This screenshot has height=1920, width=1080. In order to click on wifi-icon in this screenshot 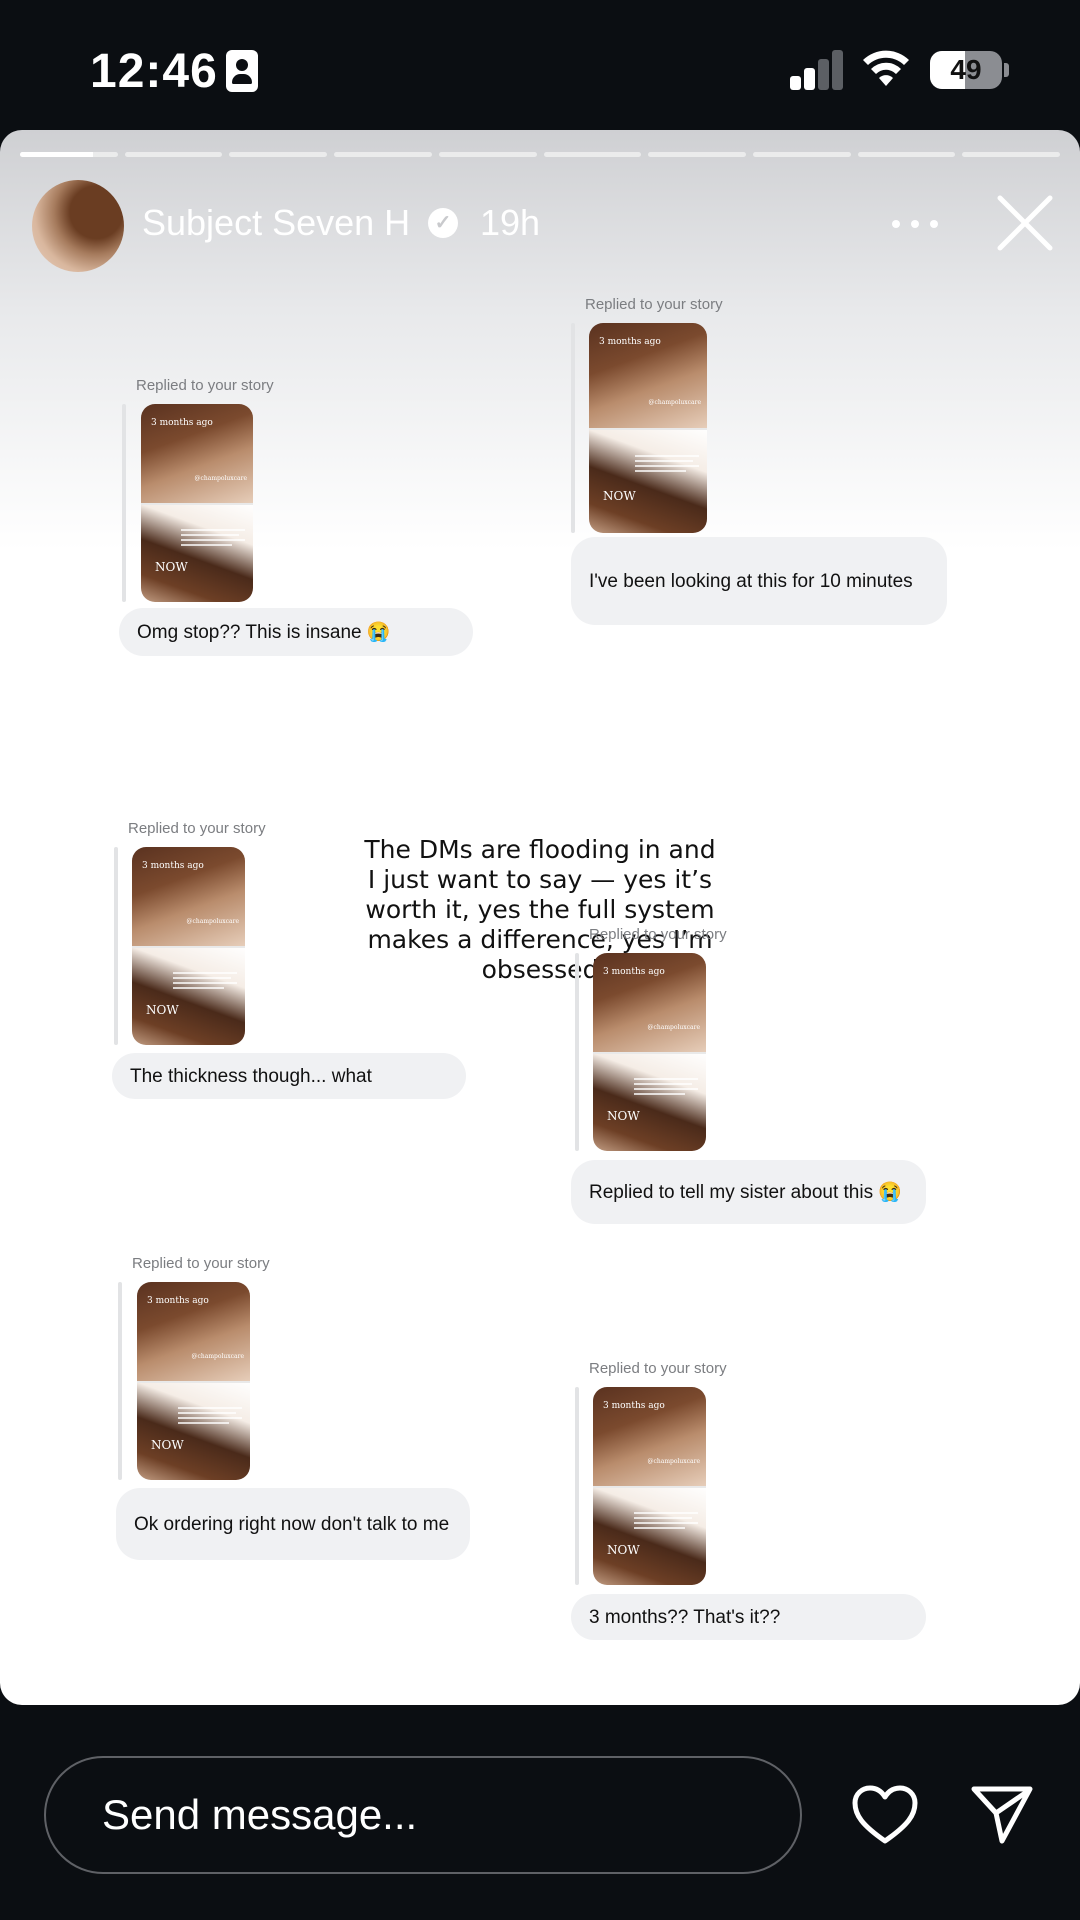, I will do `click(886, 68)`.